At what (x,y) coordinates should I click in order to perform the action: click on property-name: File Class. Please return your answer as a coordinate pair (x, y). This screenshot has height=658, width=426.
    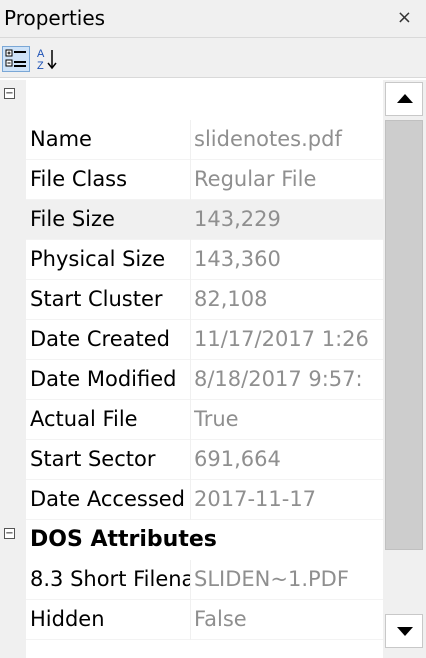
    Looking at the image, I should click on (79, 179).